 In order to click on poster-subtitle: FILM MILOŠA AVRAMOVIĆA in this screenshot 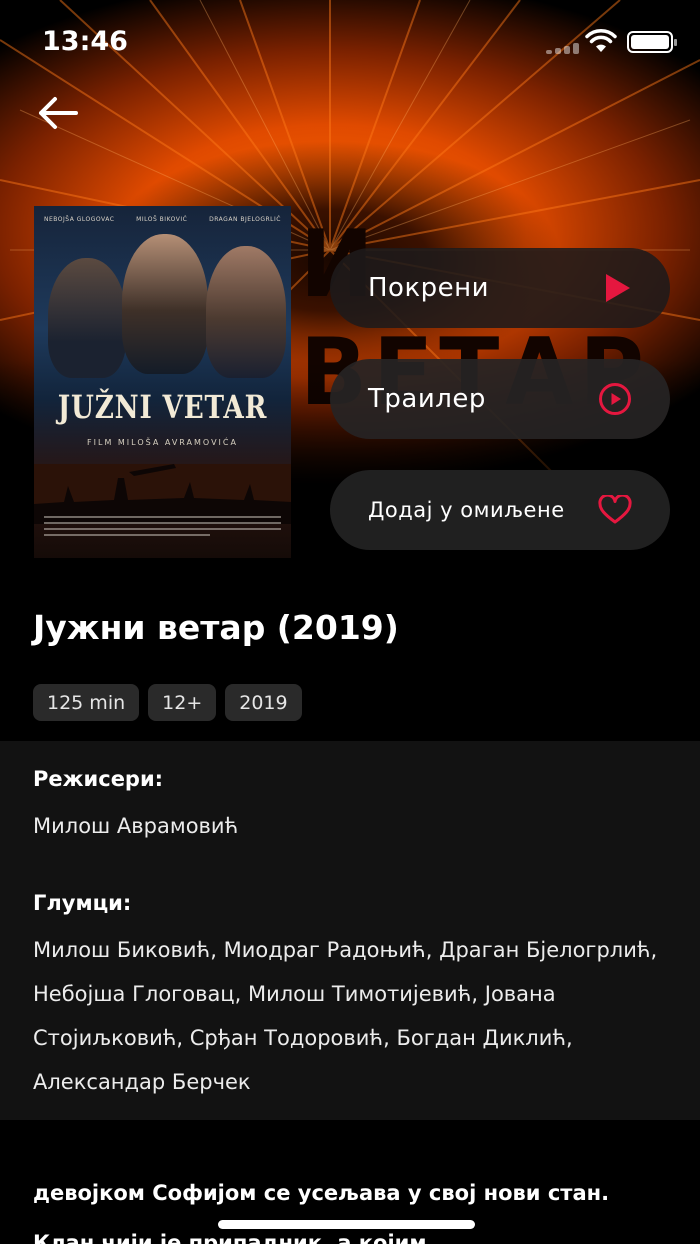, I will do `click(162, 442)`.